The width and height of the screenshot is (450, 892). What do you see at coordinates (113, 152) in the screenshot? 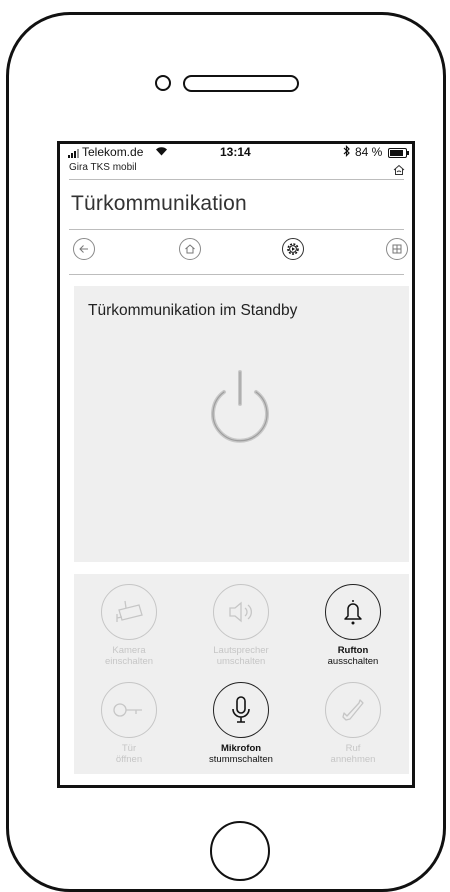
I see `carrier-name: Telekom.de` at bounding box center [113, 152].